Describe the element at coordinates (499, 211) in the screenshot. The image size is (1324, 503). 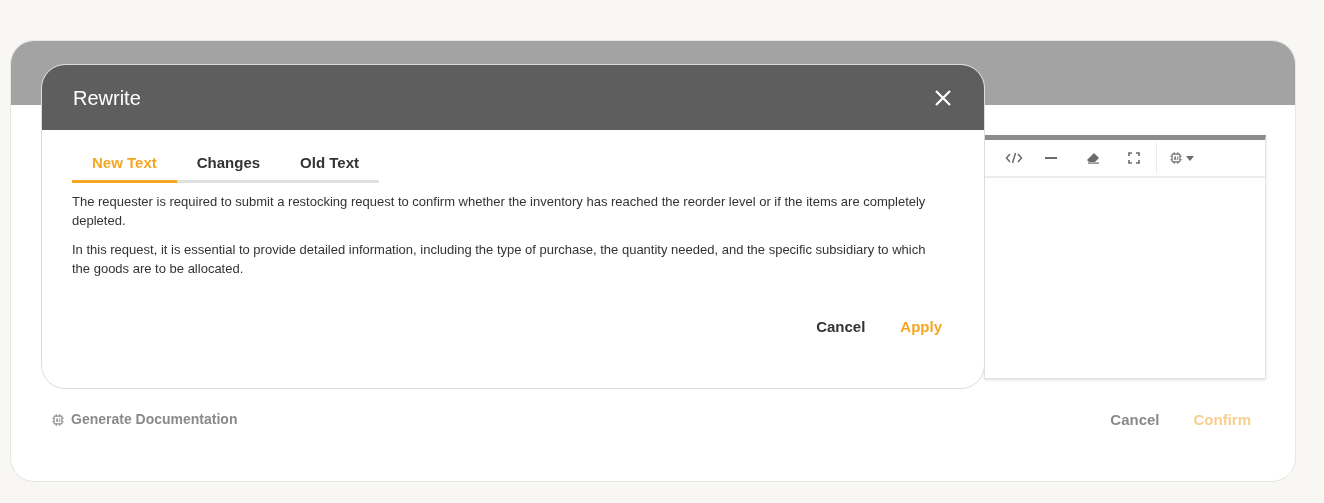
I see `rewritten-paragraph: The requester is required to submit a restocking request to confirm whether the inventory has reached the reorder level or if the items are completely depleted.` at that location.